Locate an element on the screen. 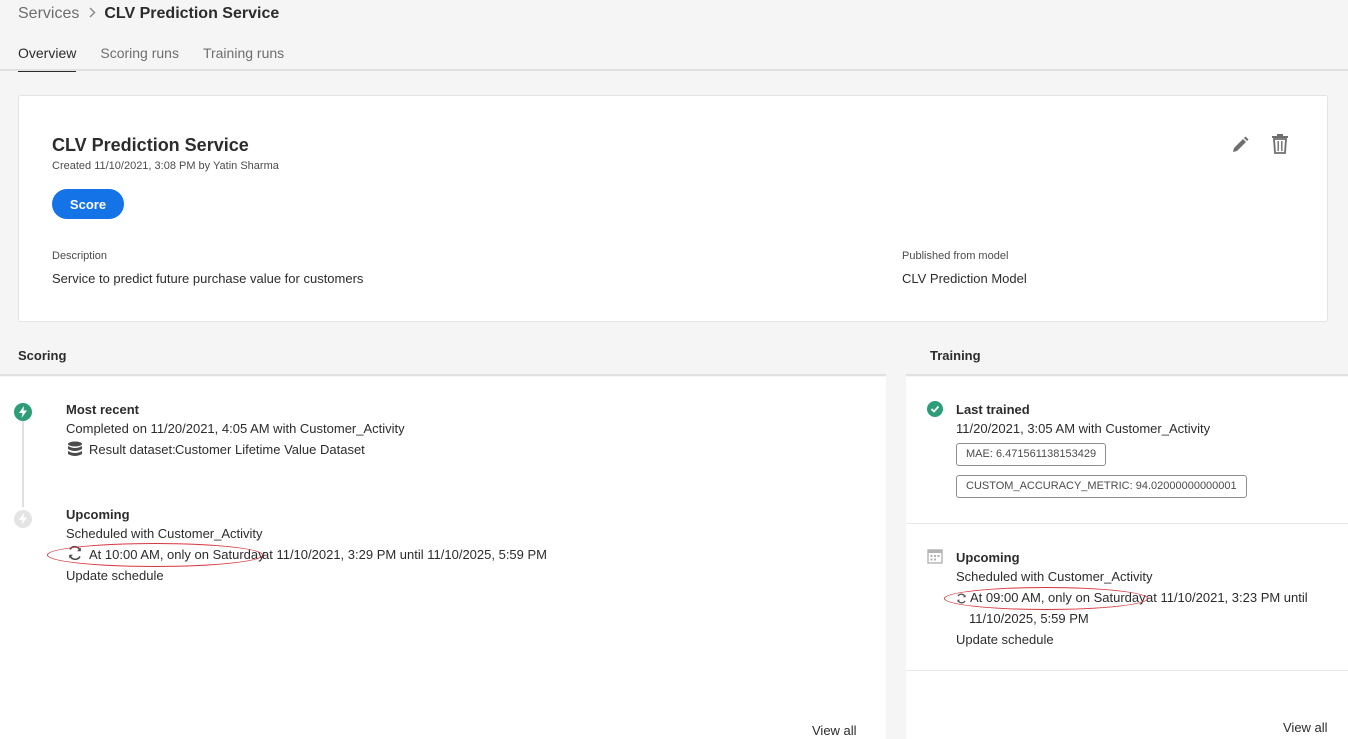  tab-bar: Overview Scoring runs Training runs is located at coordinates (163, 58).